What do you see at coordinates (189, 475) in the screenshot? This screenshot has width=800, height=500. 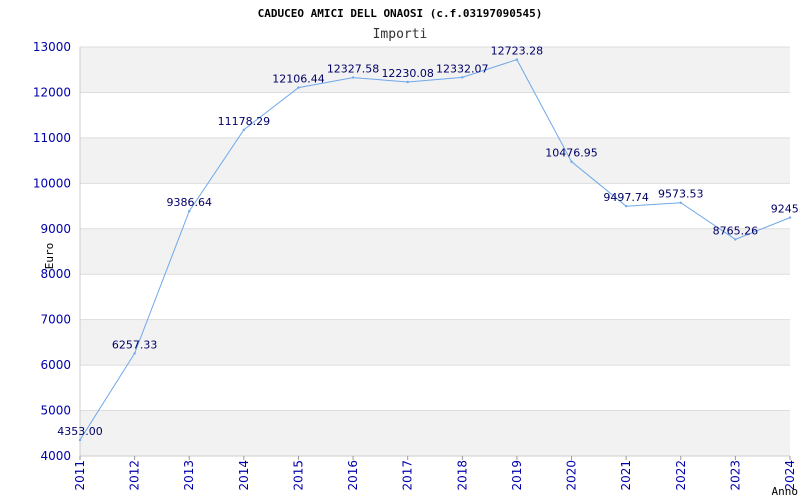 I see `x-tick-label: 2013` at bounding box center [189, 475].